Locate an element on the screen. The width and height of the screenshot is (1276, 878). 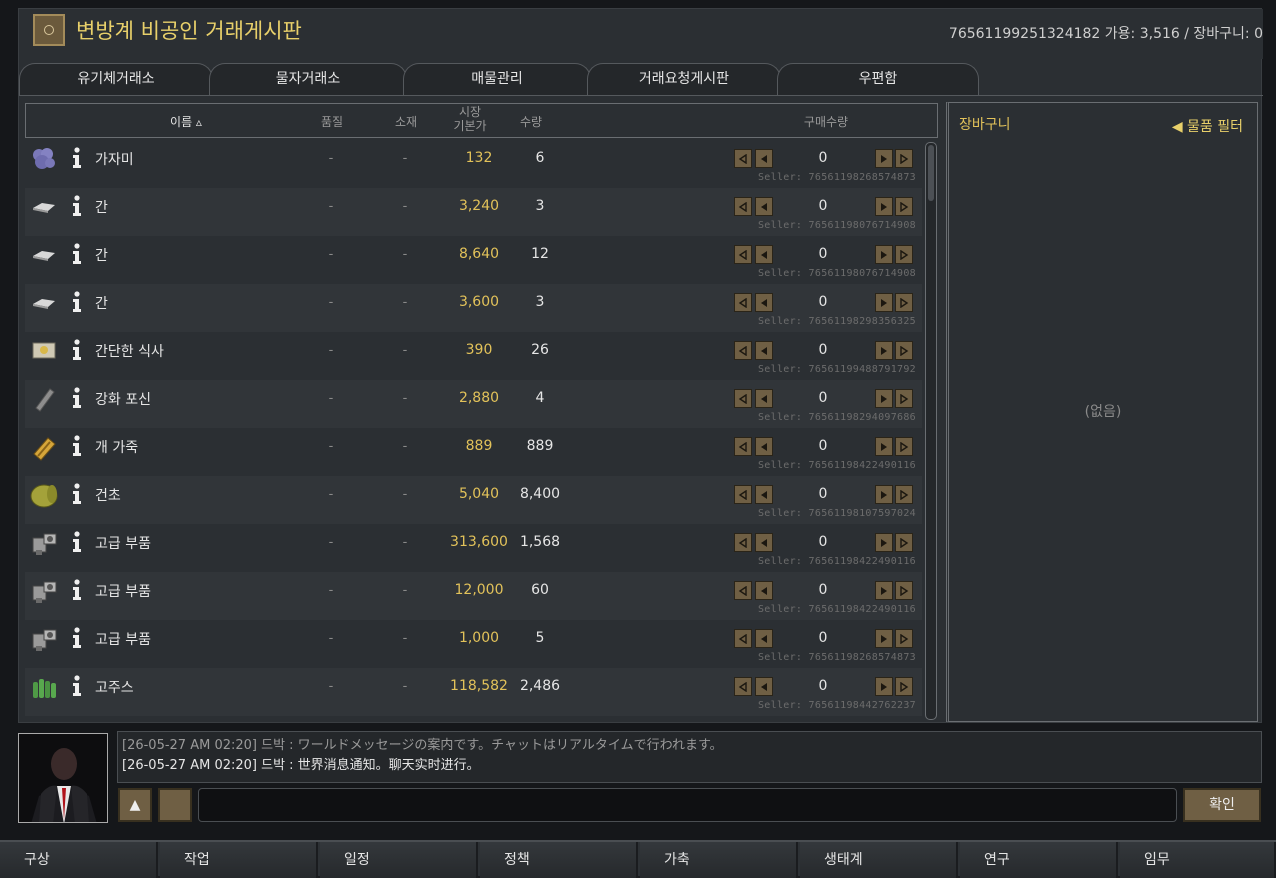
bottom-tab-policies: 정책 is located at coordinates (559, 860).